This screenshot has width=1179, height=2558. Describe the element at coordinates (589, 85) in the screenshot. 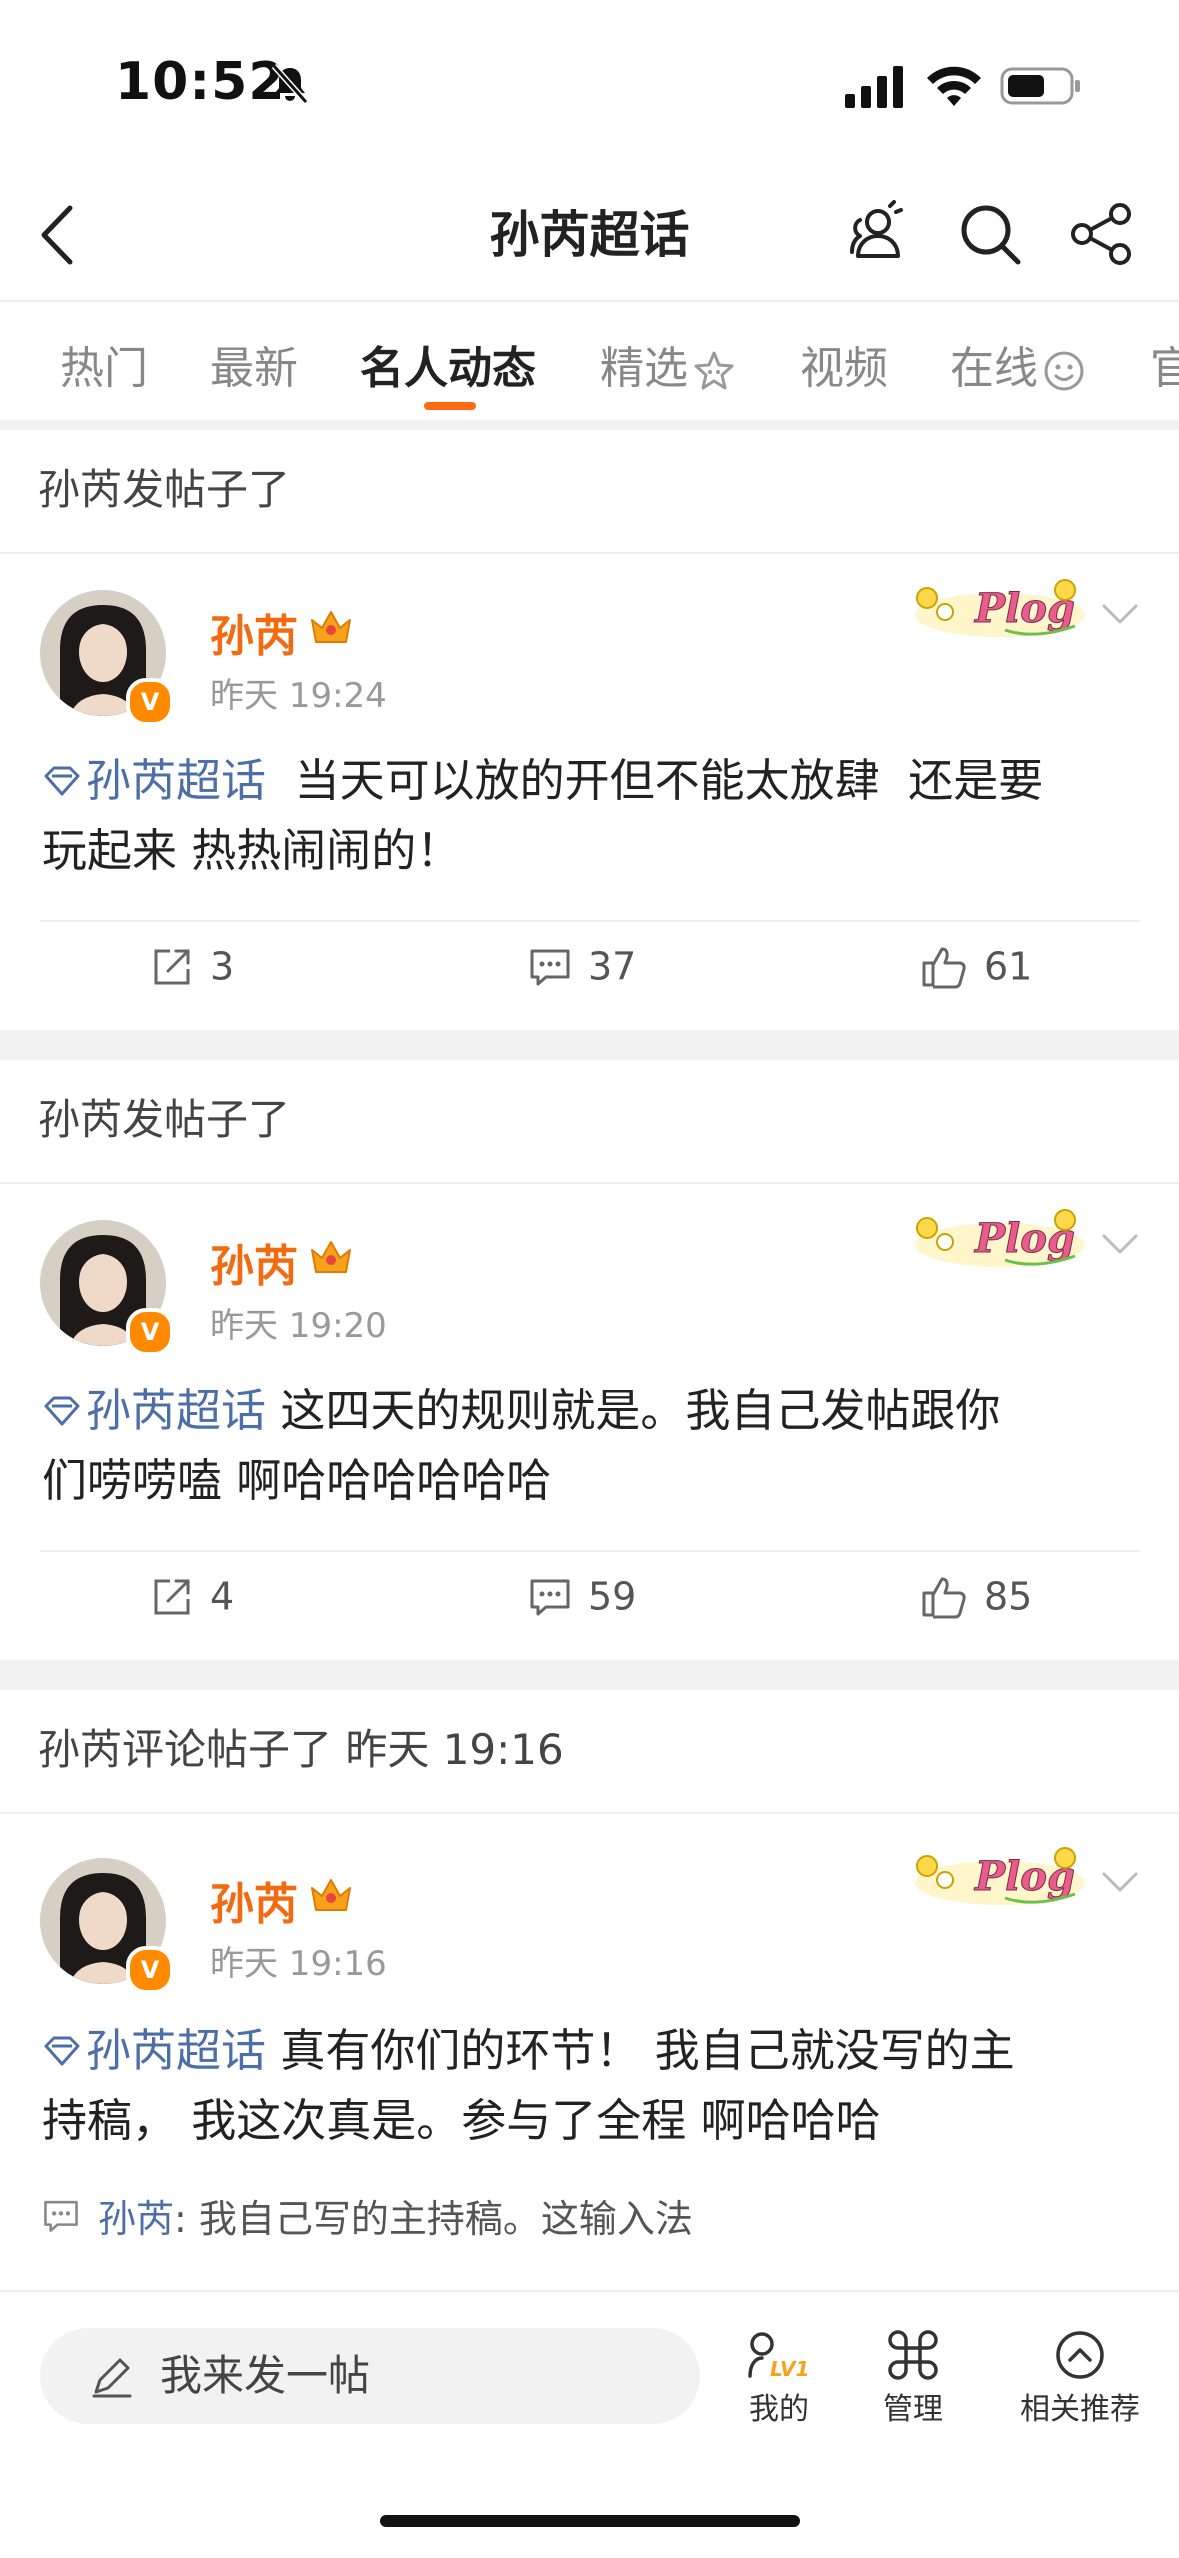

I see `status-bar: 10:52` at that location.